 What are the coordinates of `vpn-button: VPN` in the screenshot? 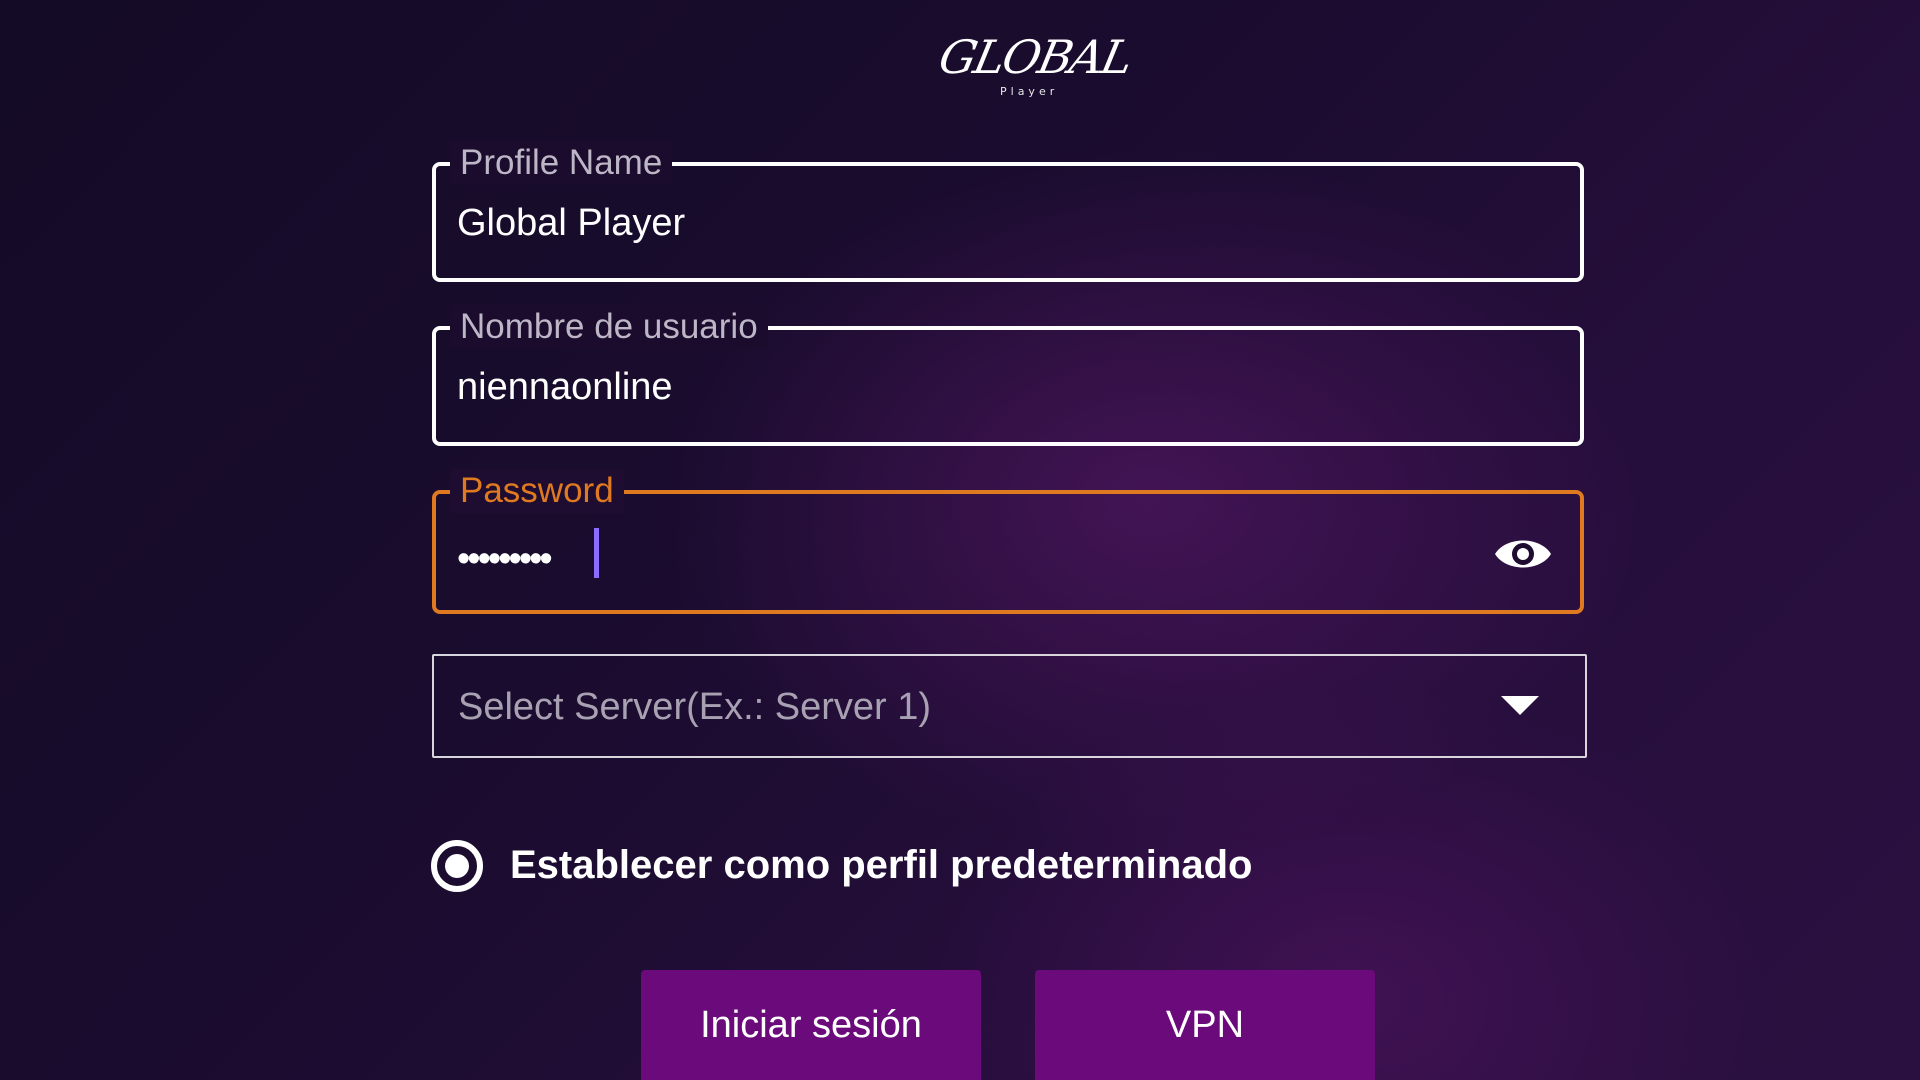 It's located at (1205, 1025).